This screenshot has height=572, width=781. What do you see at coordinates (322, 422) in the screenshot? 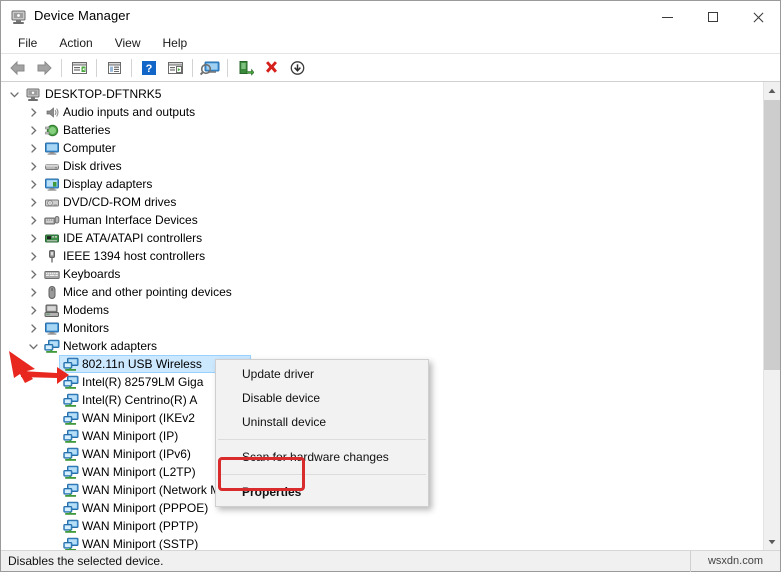
I see `context-menu-item: Uninstall device` at bounding box center [322, 422].